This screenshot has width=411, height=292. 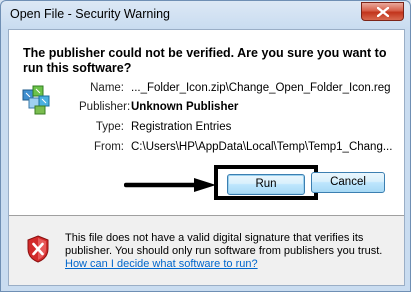 I want to click on close-icon, so click(x=383, y=12).